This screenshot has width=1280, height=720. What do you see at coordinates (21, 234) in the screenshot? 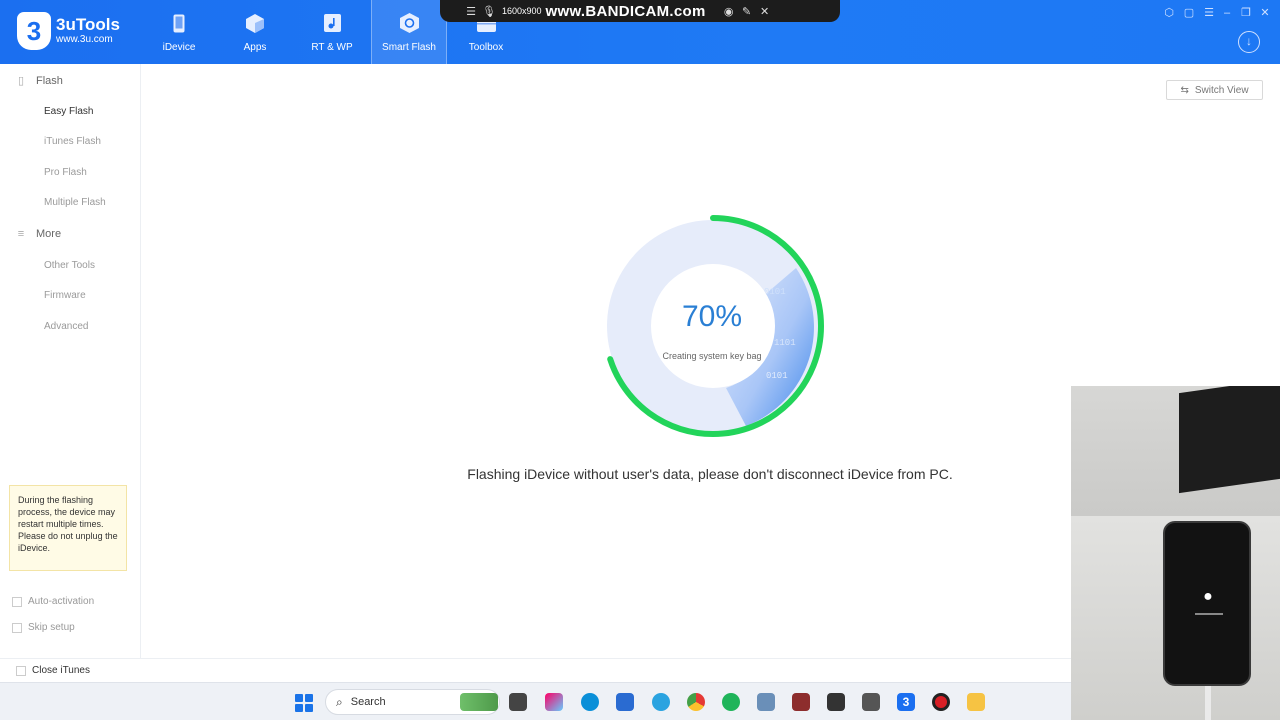
I see `list-icon: ≡` at bounding box center [21, 234].